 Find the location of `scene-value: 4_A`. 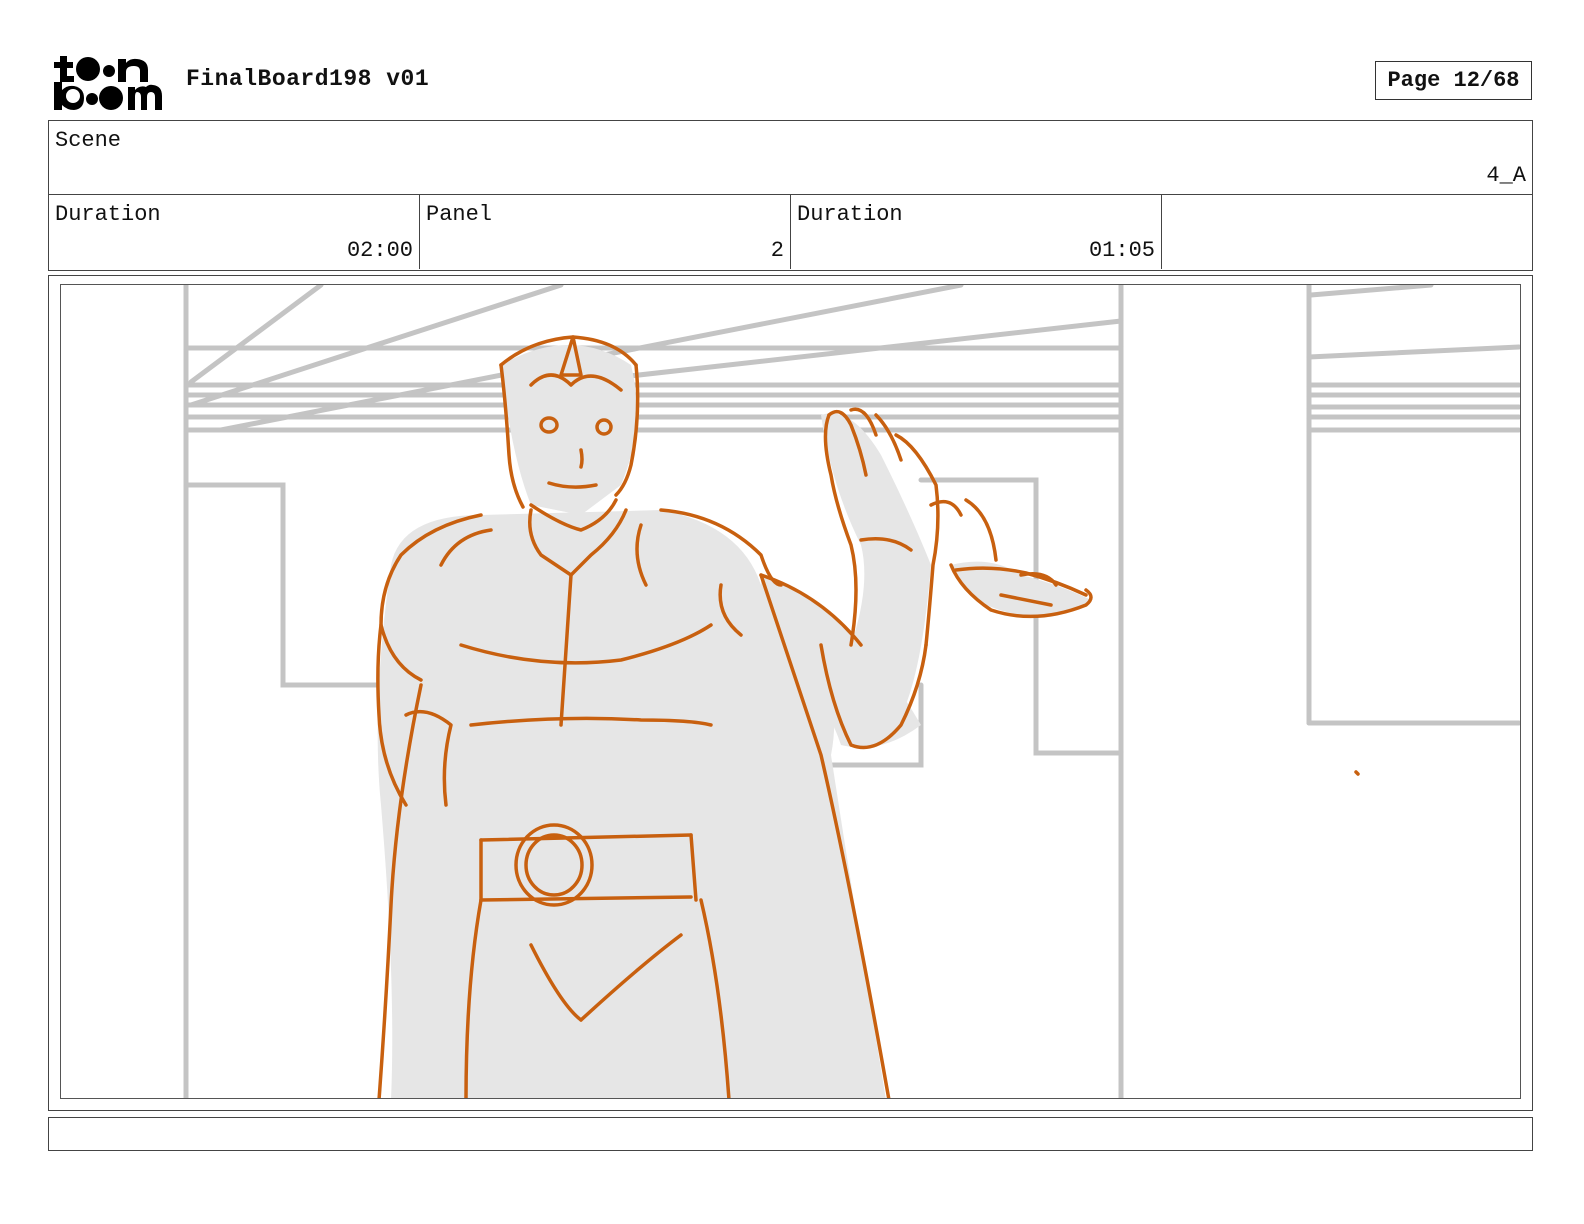

scene-value: 4_A is located at coordinates (1506, 175).